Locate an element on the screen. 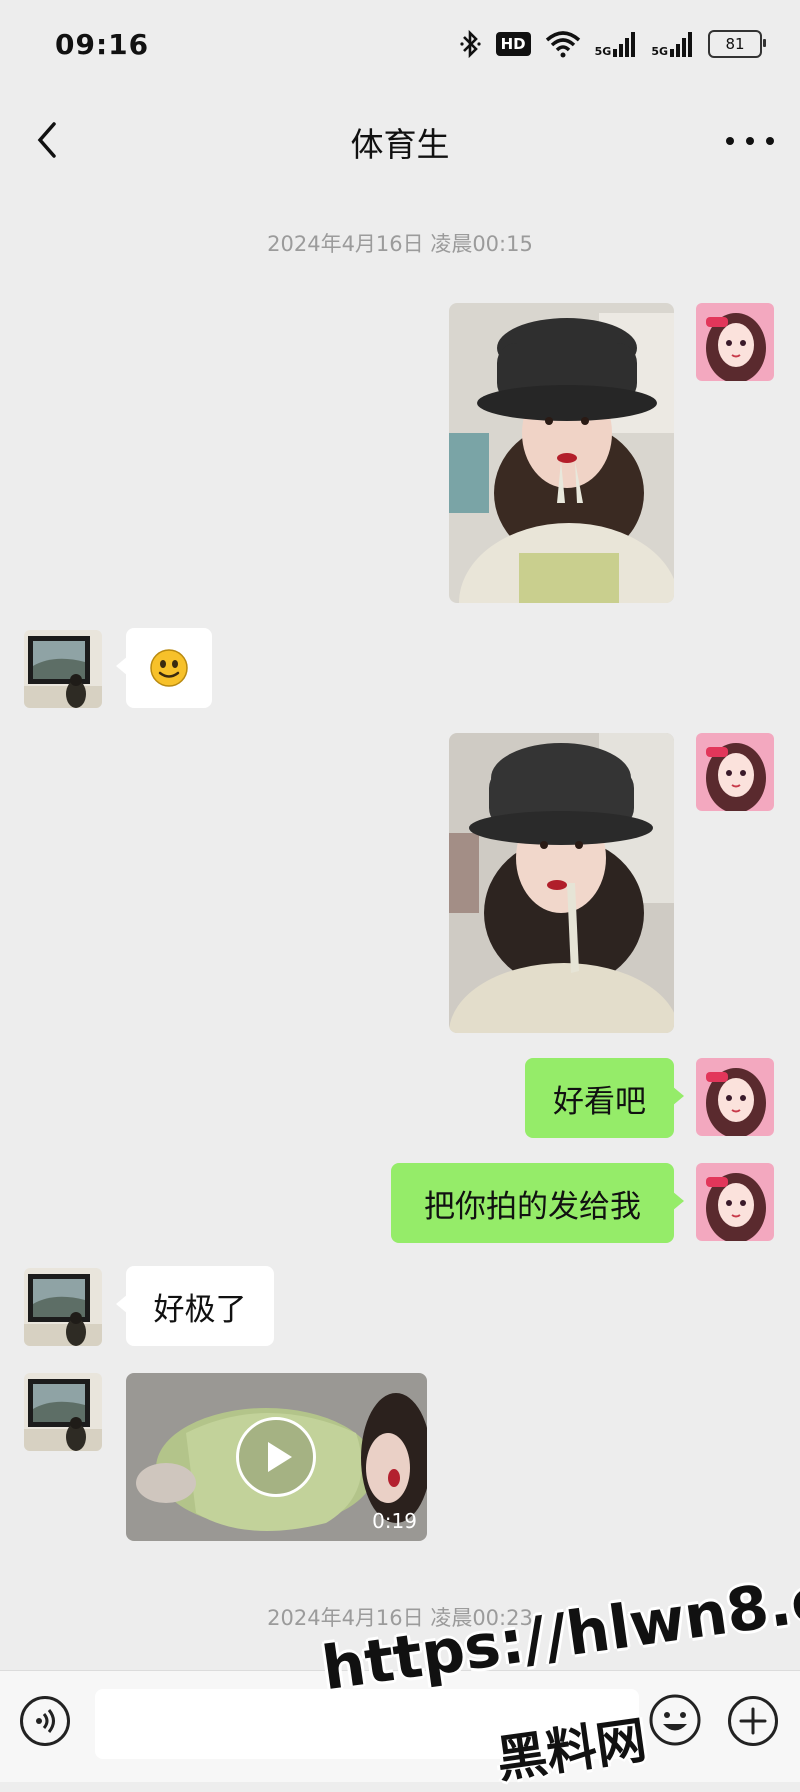 This screenshot has height=1792, width=800. emoji-button is located at coordinates (675, 1720).